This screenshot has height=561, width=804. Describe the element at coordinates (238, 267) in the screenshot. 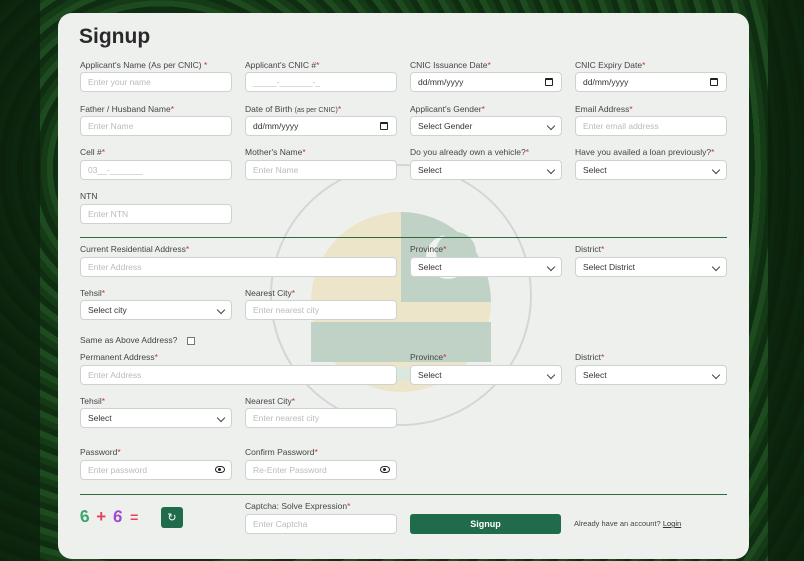

I see `current-address-input: Enter Address` at that location.